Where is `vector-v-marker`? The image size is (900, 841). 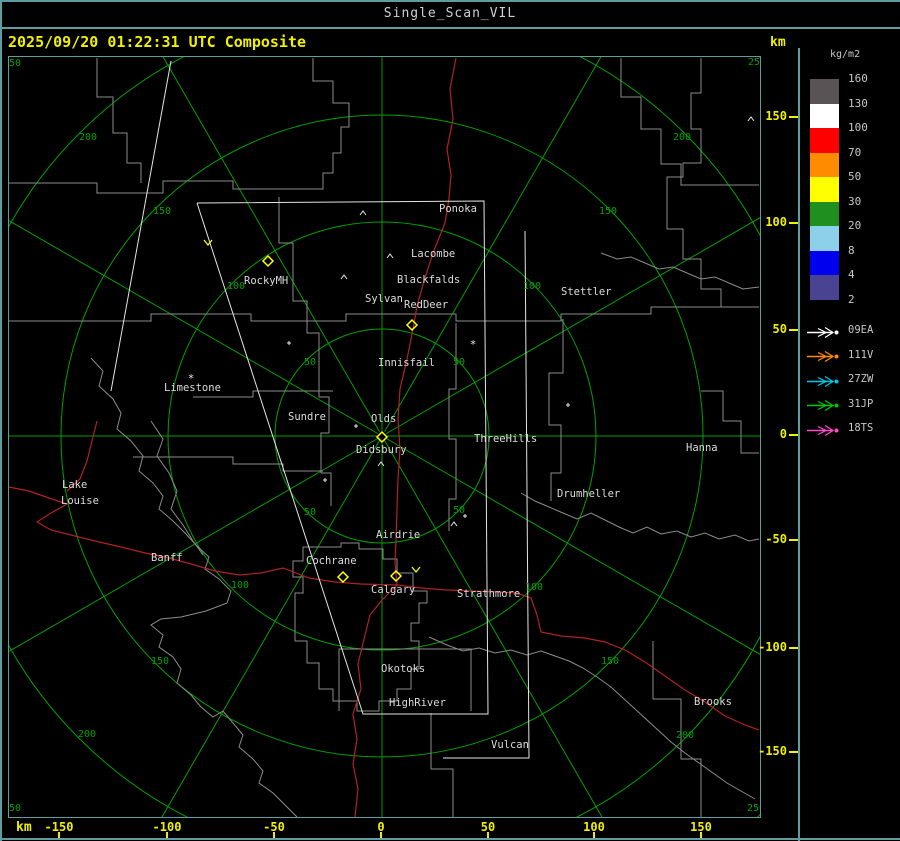
vector-v-marker is located at coordinates (416, 570).